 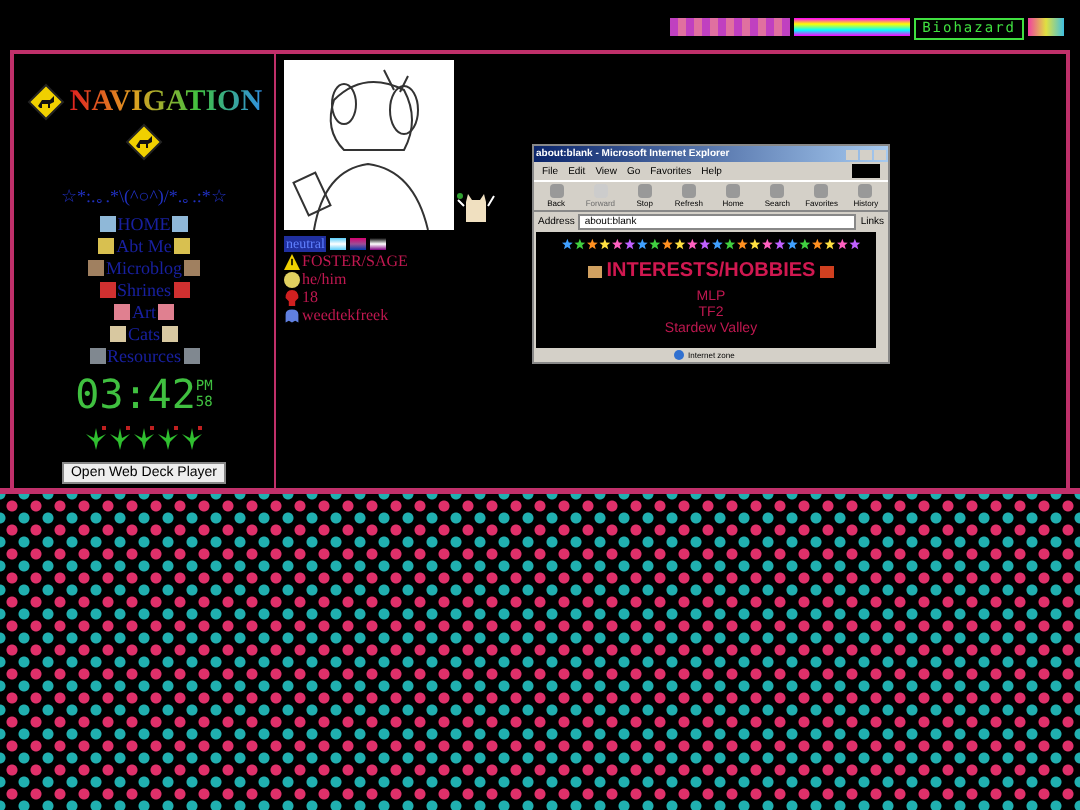 I want to click on clock-time: 03:42, so click(x=135, y=394).